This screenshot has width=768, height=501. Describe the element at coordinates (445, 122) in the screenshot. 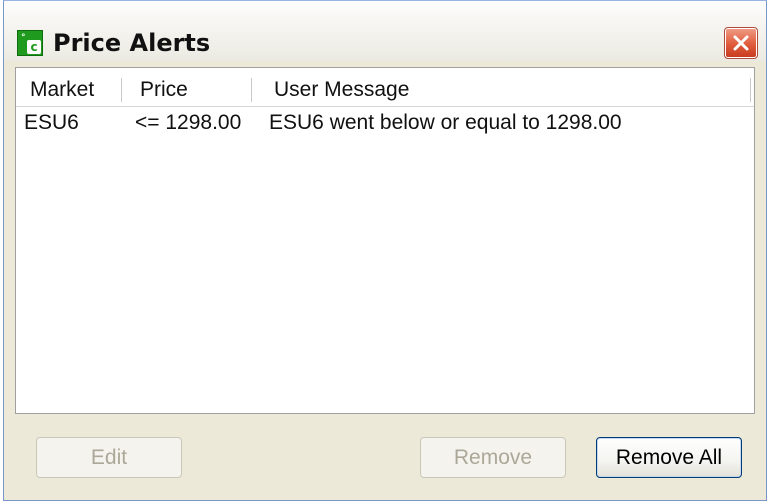

I see `cell-user-message: ESU6 went below or equal to 1298.00` at that location.